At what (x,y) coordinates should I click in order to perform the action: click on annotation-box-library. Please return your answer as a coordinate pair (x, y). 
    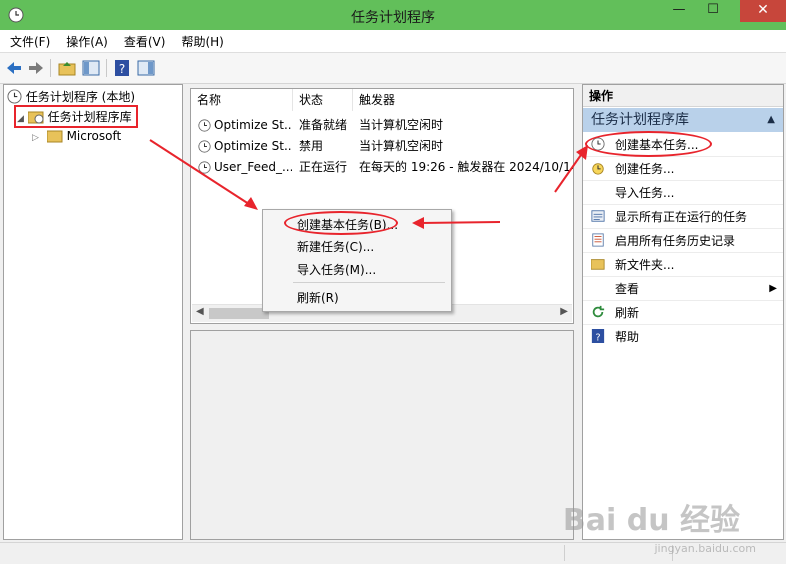
    Looking at the image, I should click on (76, 116).